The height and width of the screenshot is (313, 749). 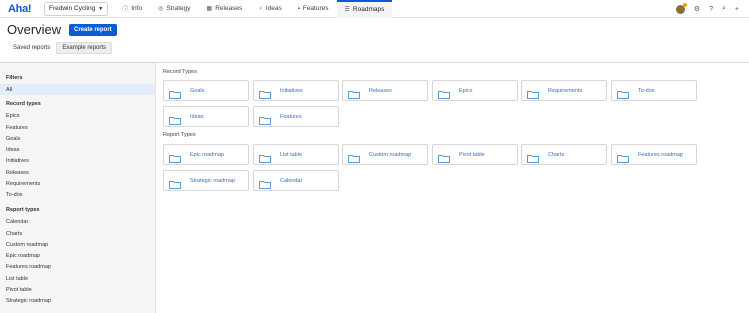 What do you see at coordinates (229, 8) in the screenshot?
I see `nav-tab-label: Releases` at bounding box center [229, 8].